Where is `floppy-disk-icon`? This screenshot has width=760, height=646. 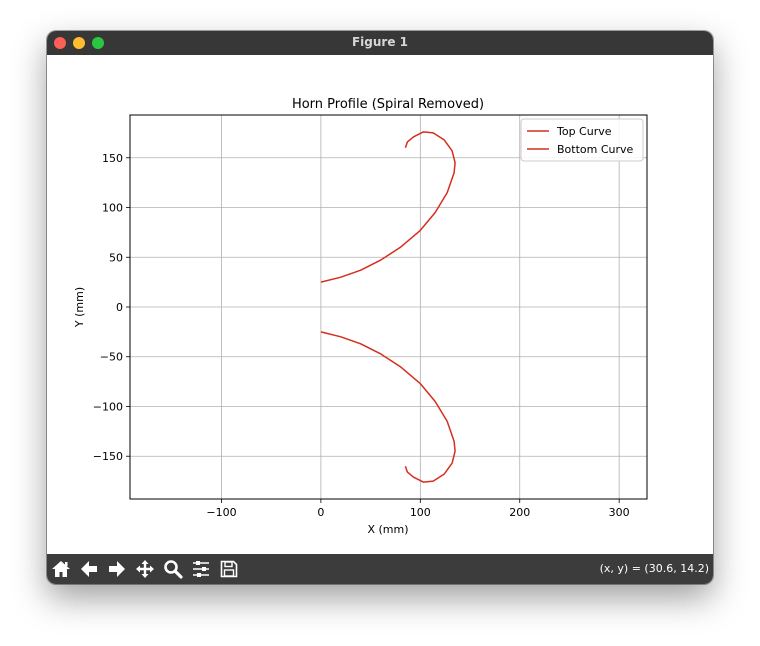
floppy-disk-icon is located at coordinates (229, 569).